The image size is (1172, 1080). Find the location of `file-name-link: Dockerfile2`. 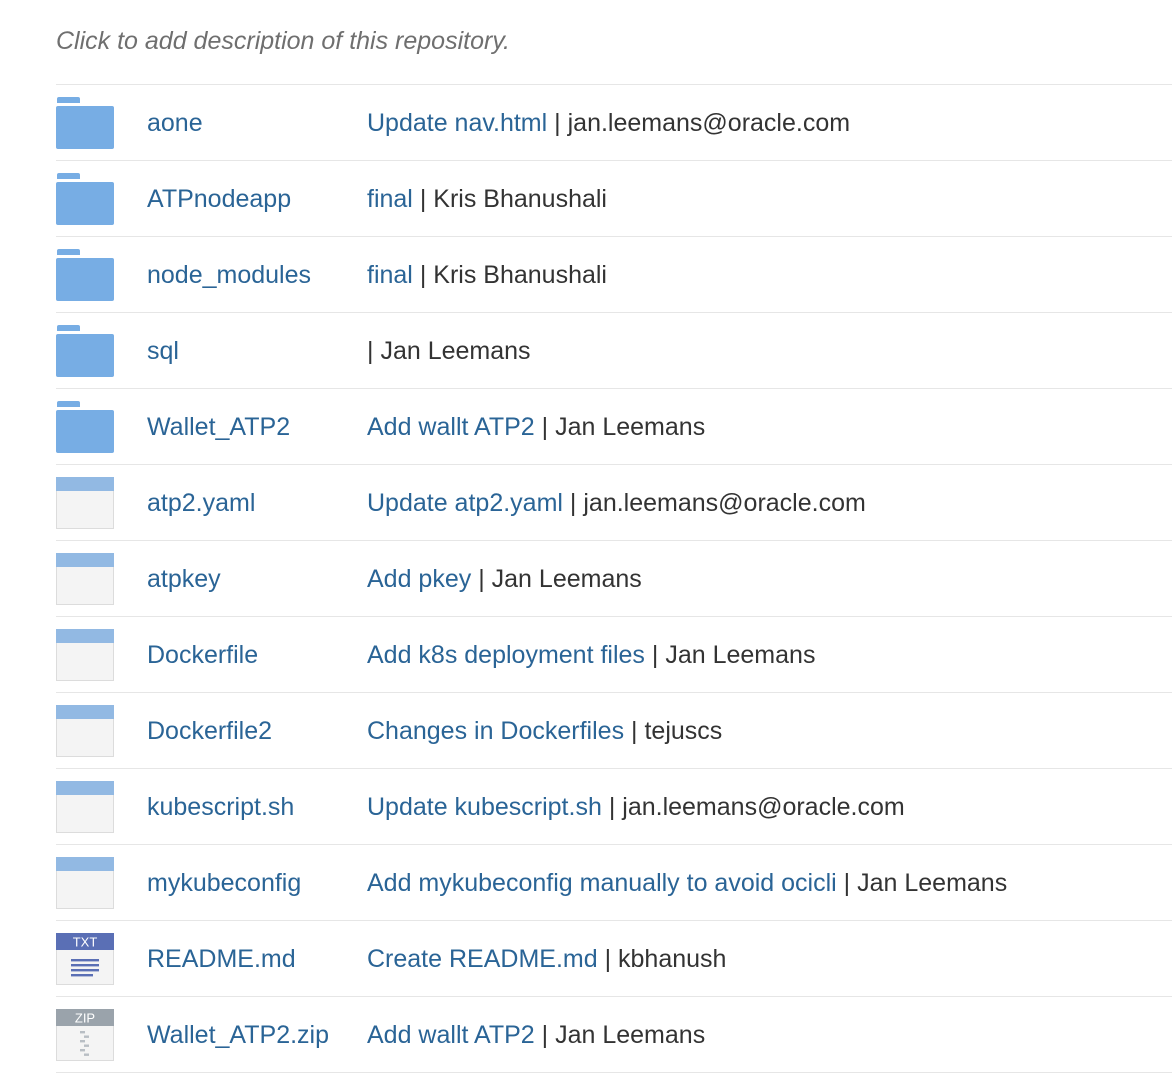

file-name-link: Dockerfile2 is located at coordinates (209, 730).